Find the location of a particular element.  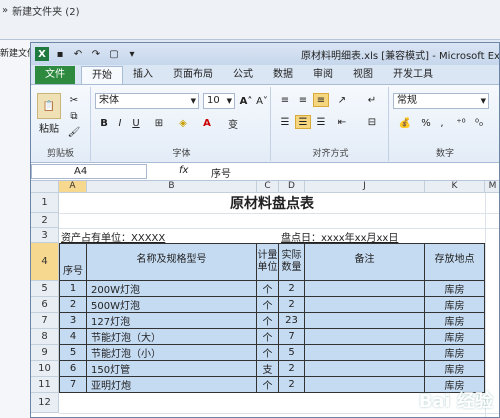

indent-icon: ⇤ is located at coordinates (342, 122).